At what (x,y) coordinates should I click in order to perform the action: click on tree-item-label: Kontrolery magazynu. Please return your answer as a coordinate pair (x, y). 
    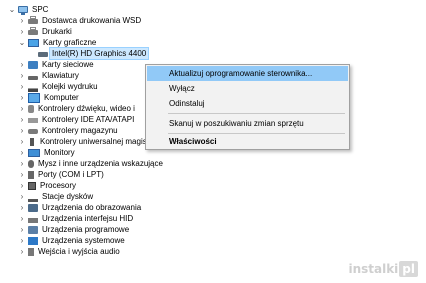
    Looking at the image, I should click on (80, 130).